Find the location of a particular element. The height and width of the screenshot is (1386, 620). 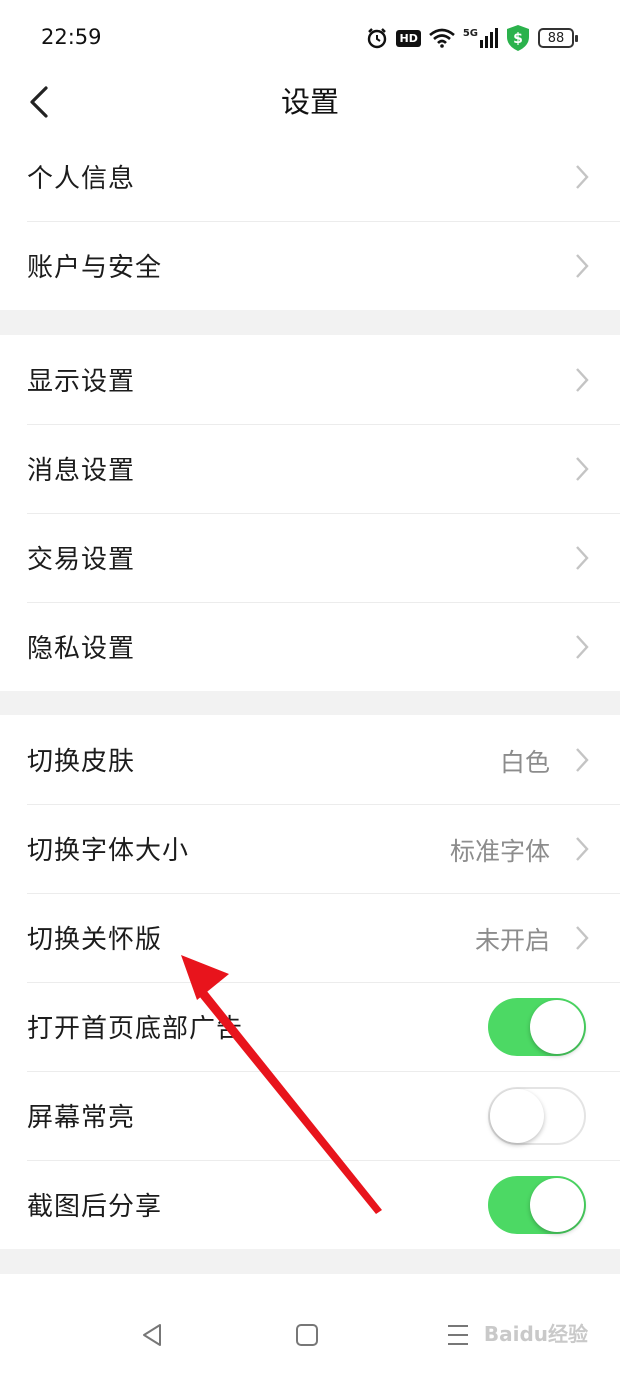

settings-item-screenshot-share: 截图后分享 is located at coordinates (310, 1204).